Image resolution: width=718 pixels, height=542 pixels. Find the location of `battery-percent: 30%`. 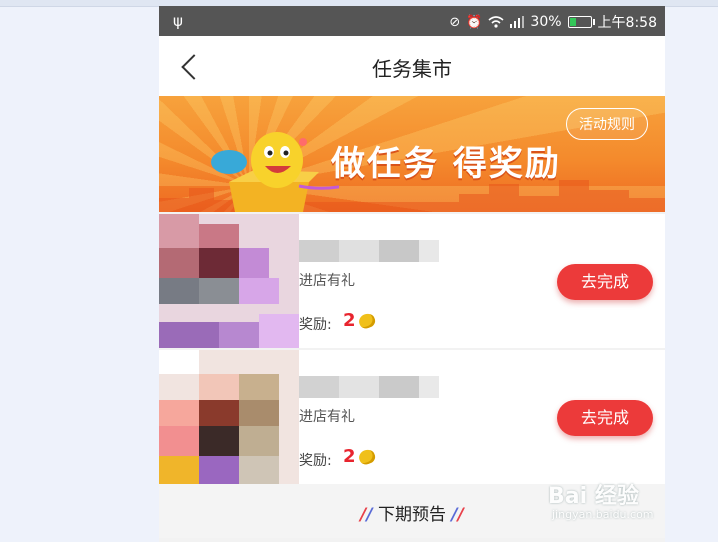

battery-percent: 30% is located at coordinates (546, 22).